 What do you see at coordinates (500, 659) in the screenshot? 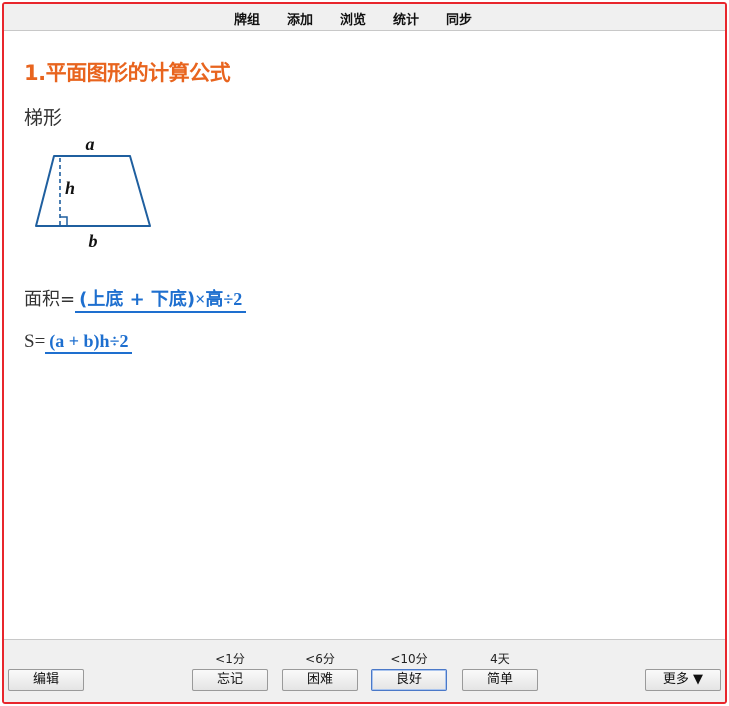
I see `interval-easy: 4天` at bounding box center [500, 659].